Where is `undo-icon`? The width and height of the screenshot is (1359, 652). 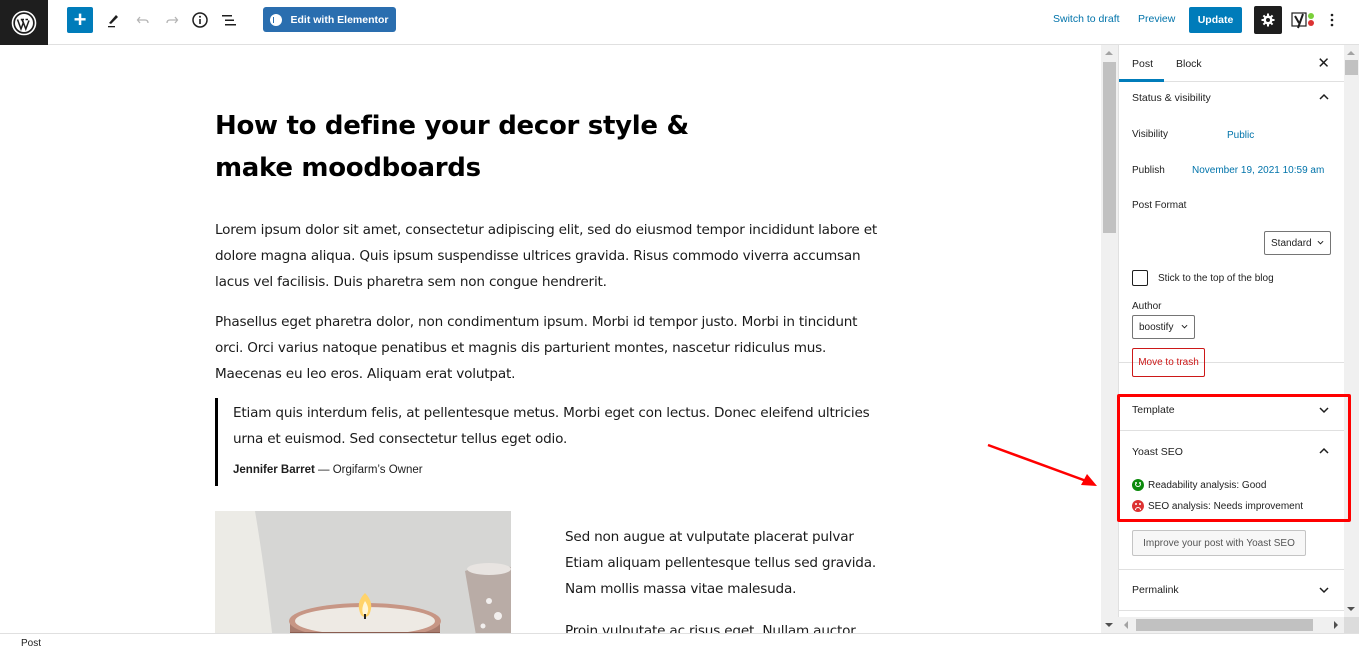 undo-icon is located at coordinates (142, 20).